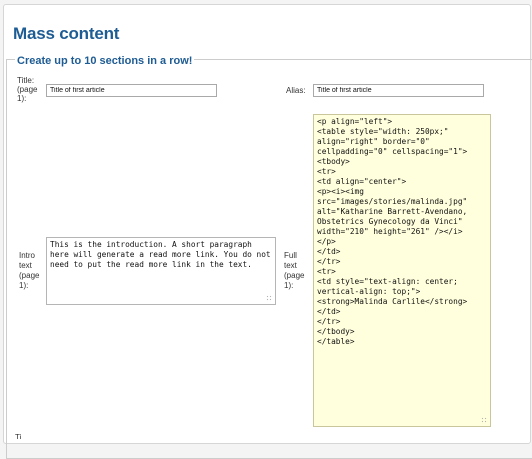  Describe the element at coordinates (484, 420) in the screenshot. I see `full-resize-grip-icon` at that location.